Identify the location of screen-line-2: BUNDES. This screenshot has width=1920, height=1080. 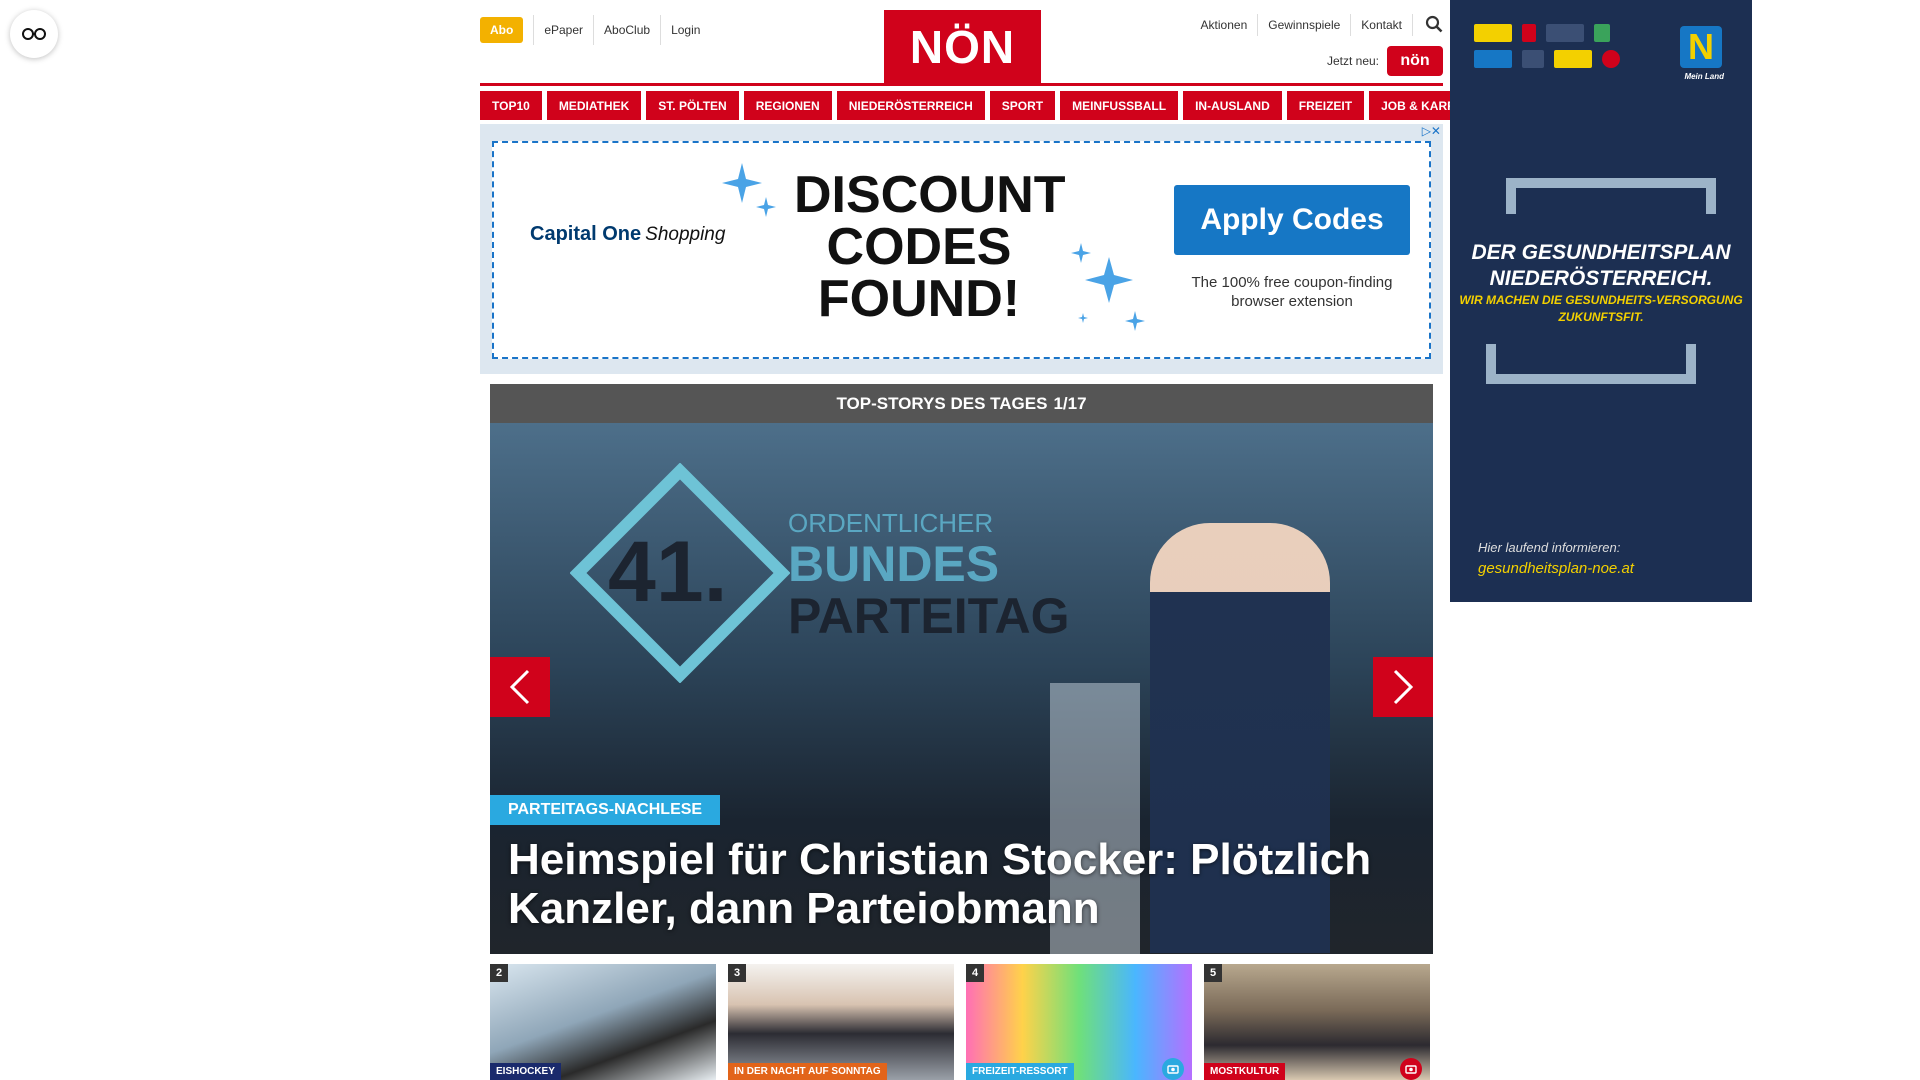
(894, 564).